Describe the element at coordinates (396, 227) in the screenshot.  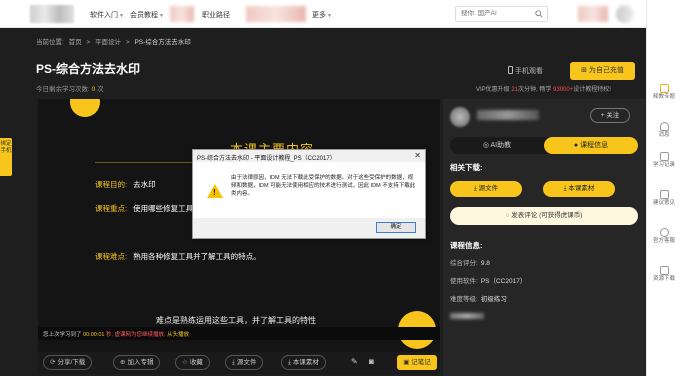
I see `ok-button: 确定` at that location.